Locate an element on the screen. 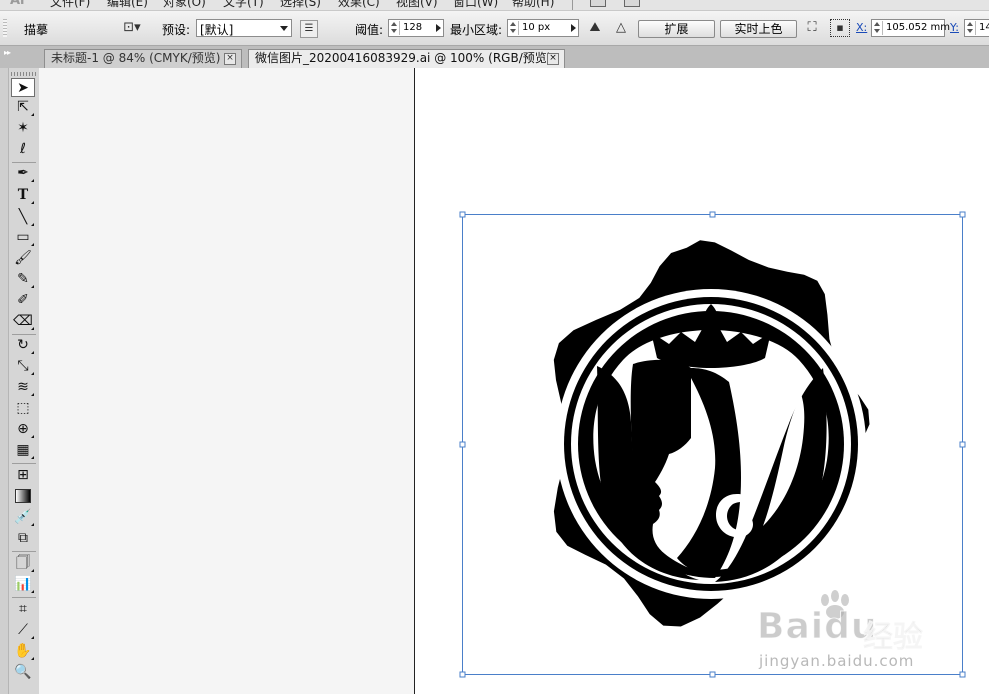  gradient-swatch is located at coordinates (23, 496).